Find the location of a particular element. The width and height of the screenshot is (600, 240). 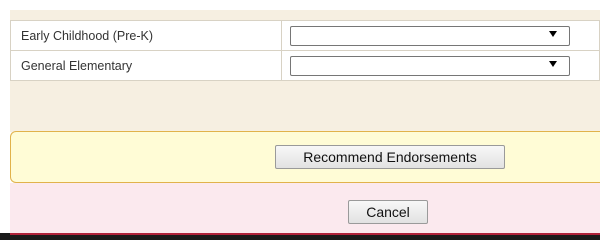

cancel-button: Cancel is located at coordinates (388, 212).